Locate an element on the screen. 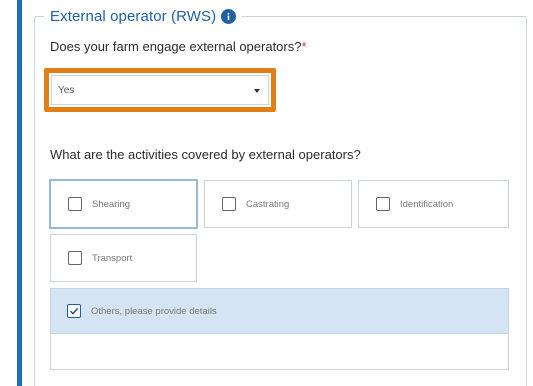  option-label: Others, please provide details is located at coordinates (154, 311).